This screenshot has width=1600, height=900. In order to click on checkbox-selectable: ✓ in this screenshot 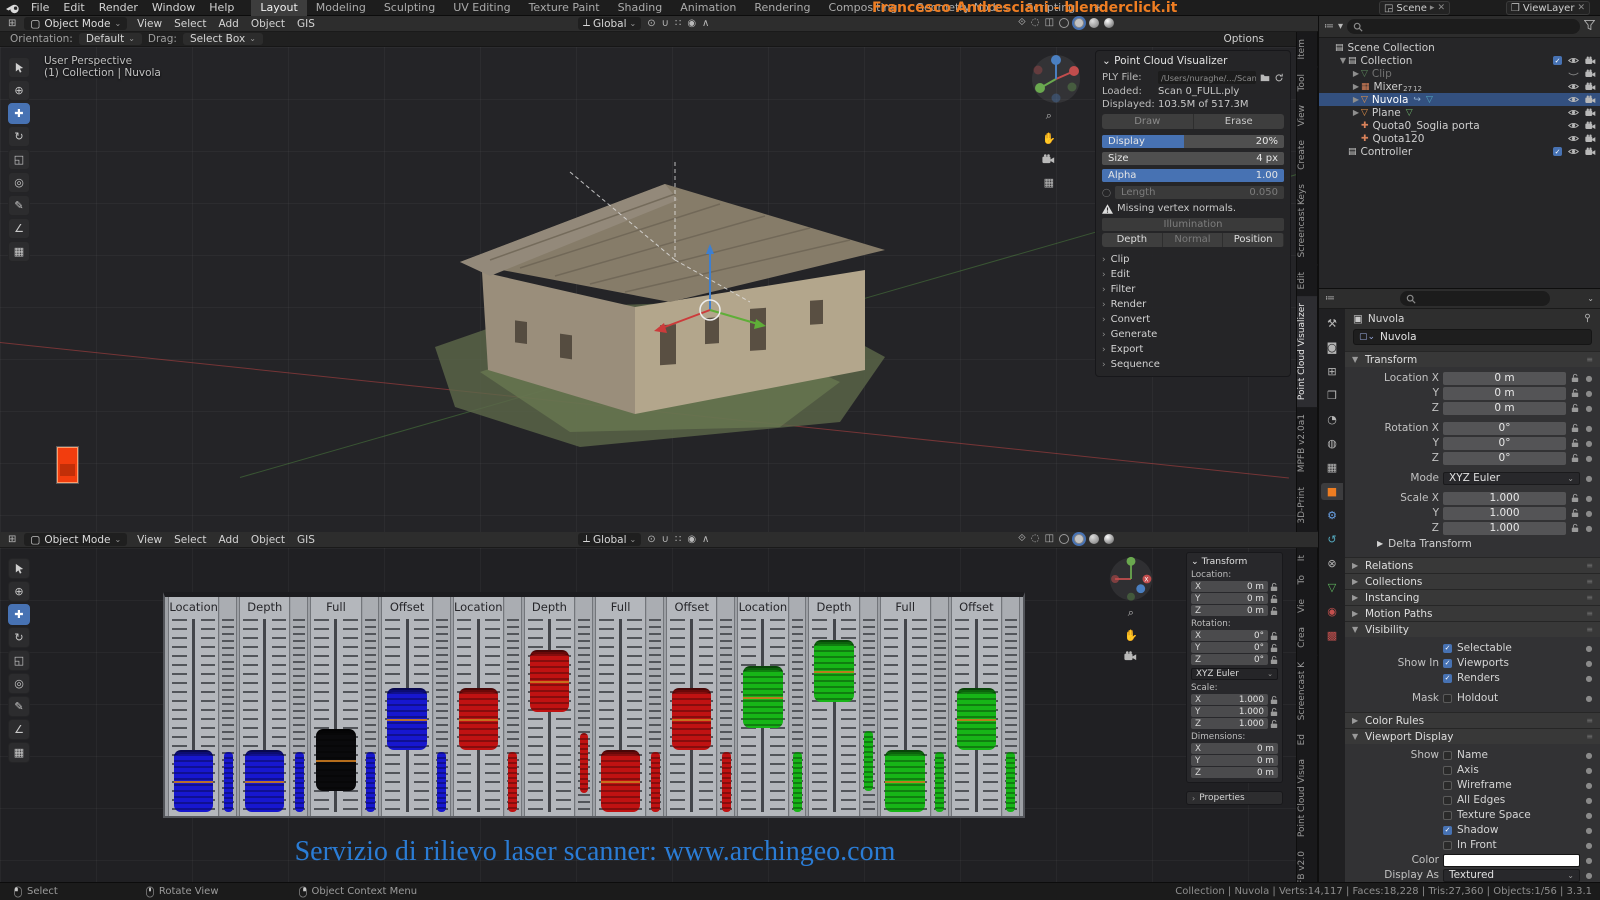, I will do `click(1447, 648)`.